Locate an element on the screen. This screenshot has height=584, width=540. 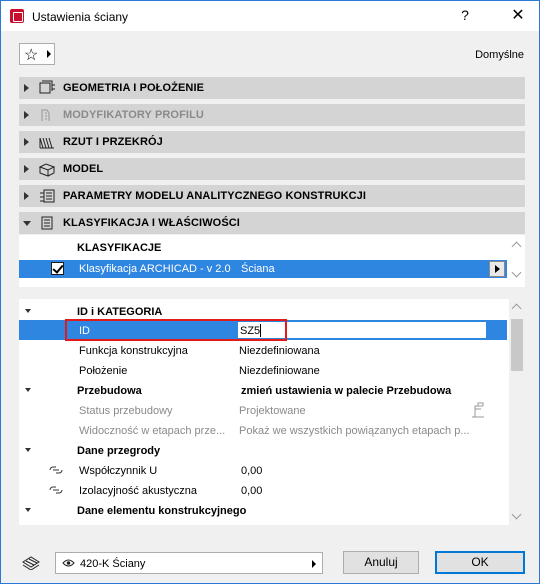
ok-button: OK is located at coordinates (480, 562).